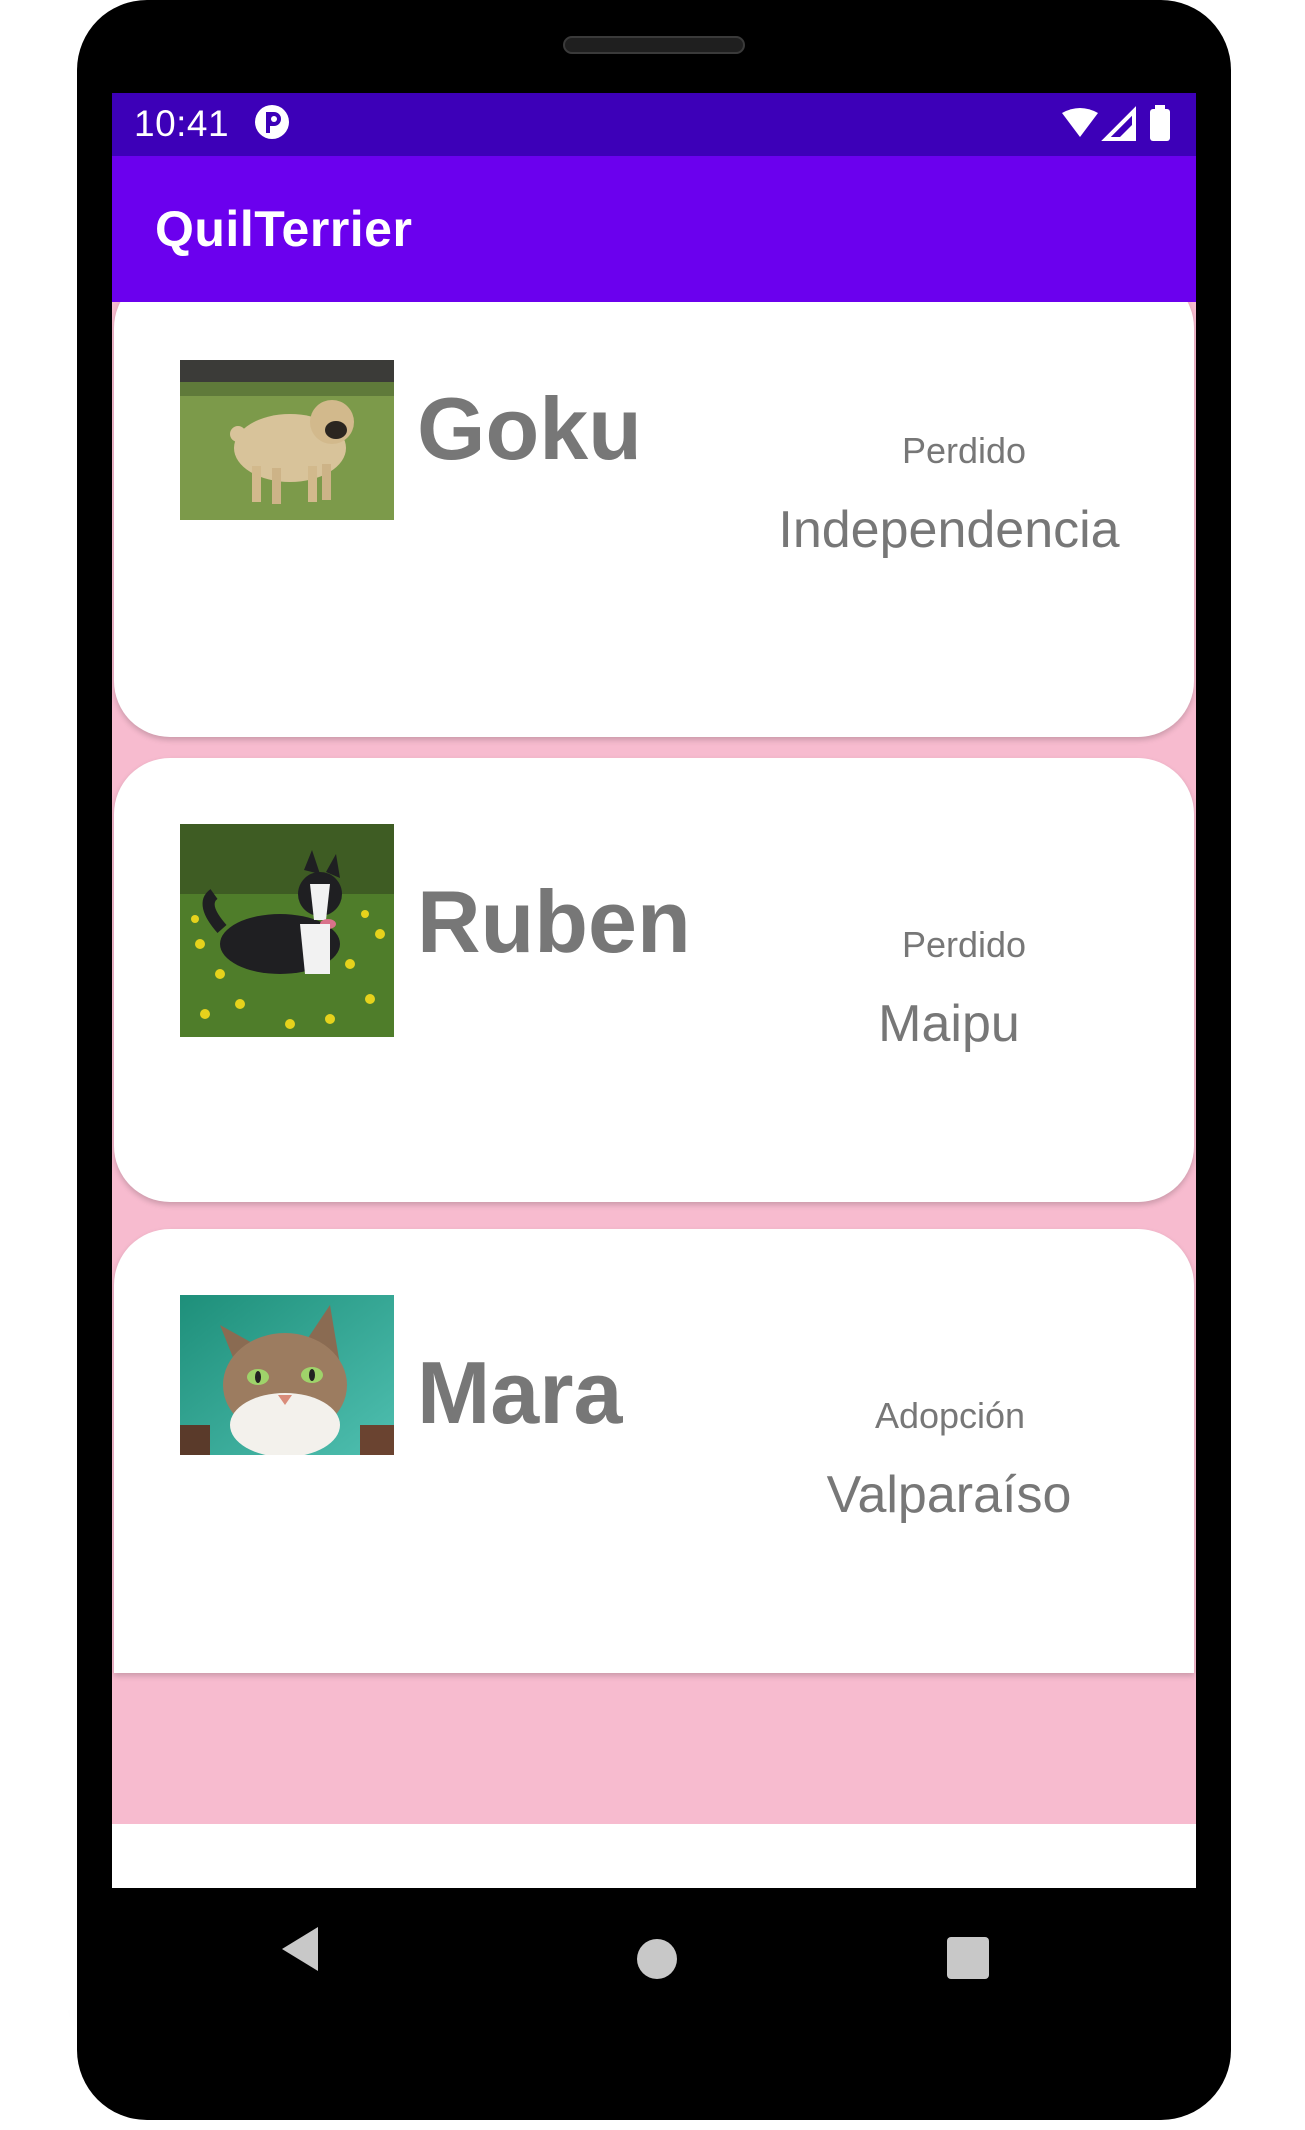 The image size is (1305, 2130). What do you see at coordinates (1080, 122) in the screenshot?
I see `wifi-icon` at bounding box center [1080, 122].